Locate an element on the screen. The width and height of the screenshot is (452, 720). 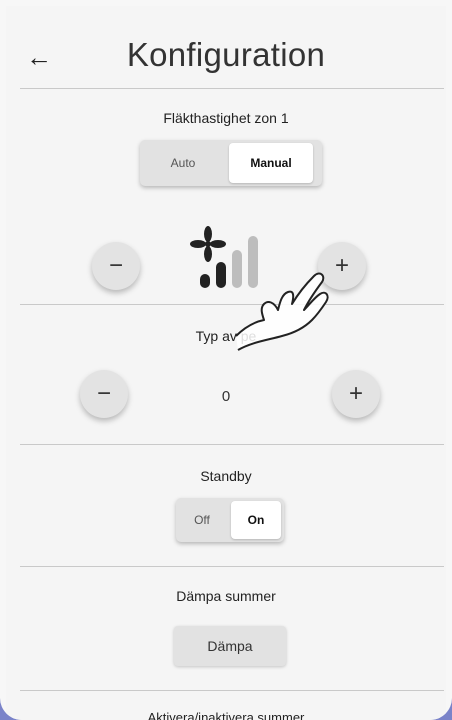
header: ← Konfiguration is located at coordinates (226, 47).